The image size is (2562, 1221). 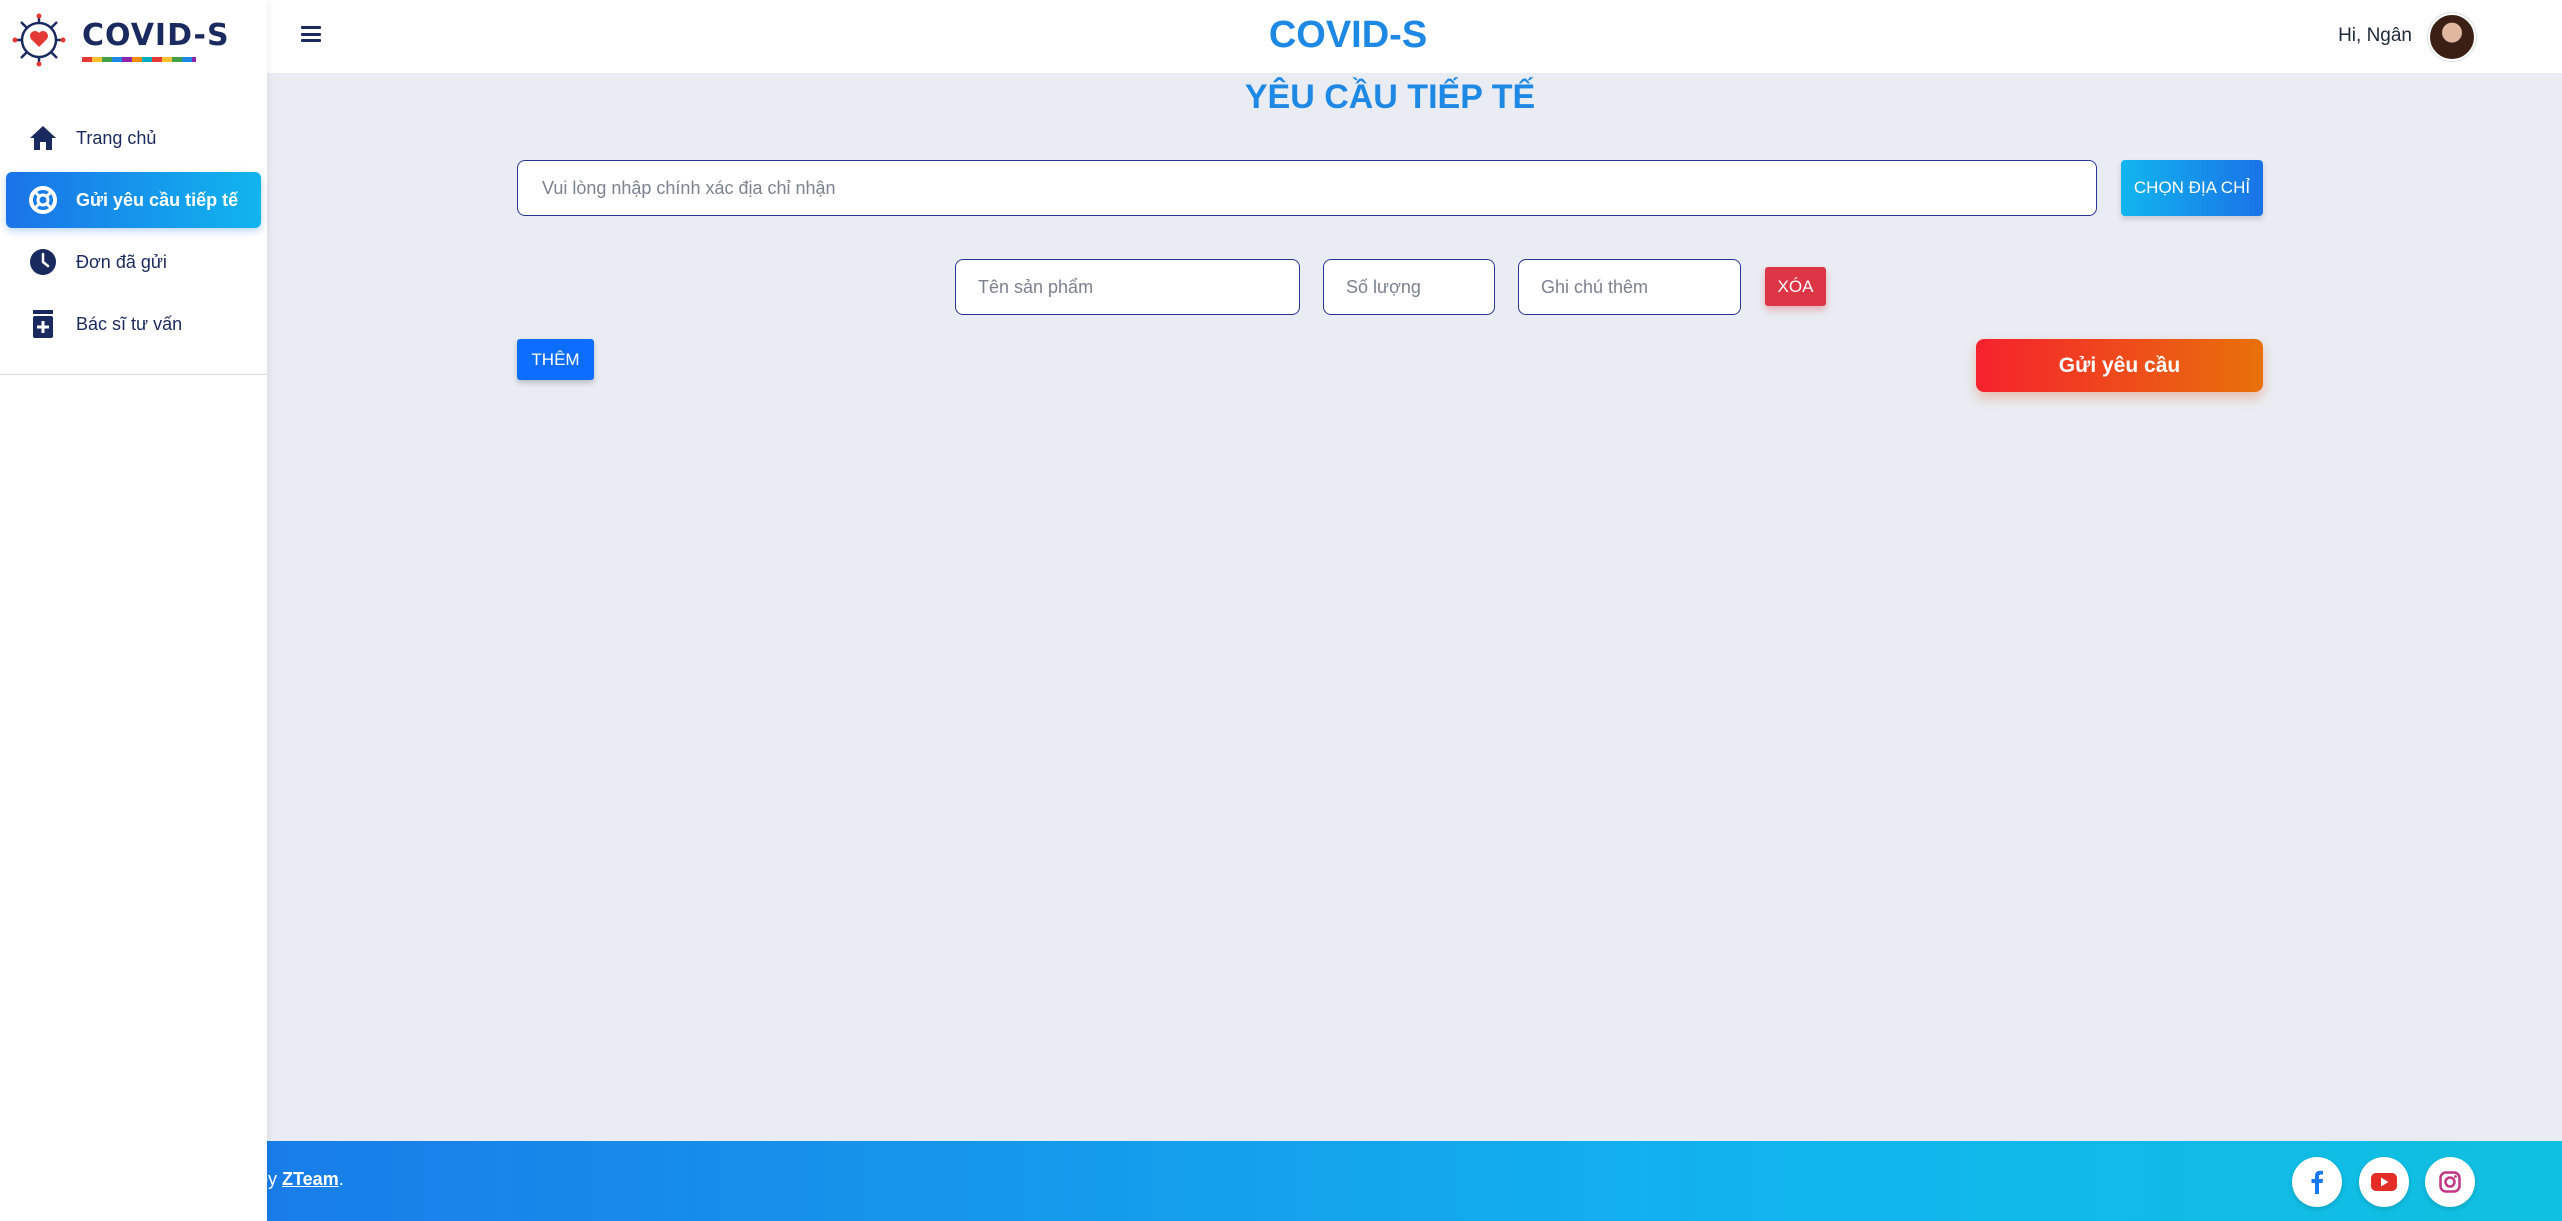 What do you see at coordinates (1281, 1181) in the screenshot?
I see `footer: by ZTeam.` at bounding box center [1281, 1181].